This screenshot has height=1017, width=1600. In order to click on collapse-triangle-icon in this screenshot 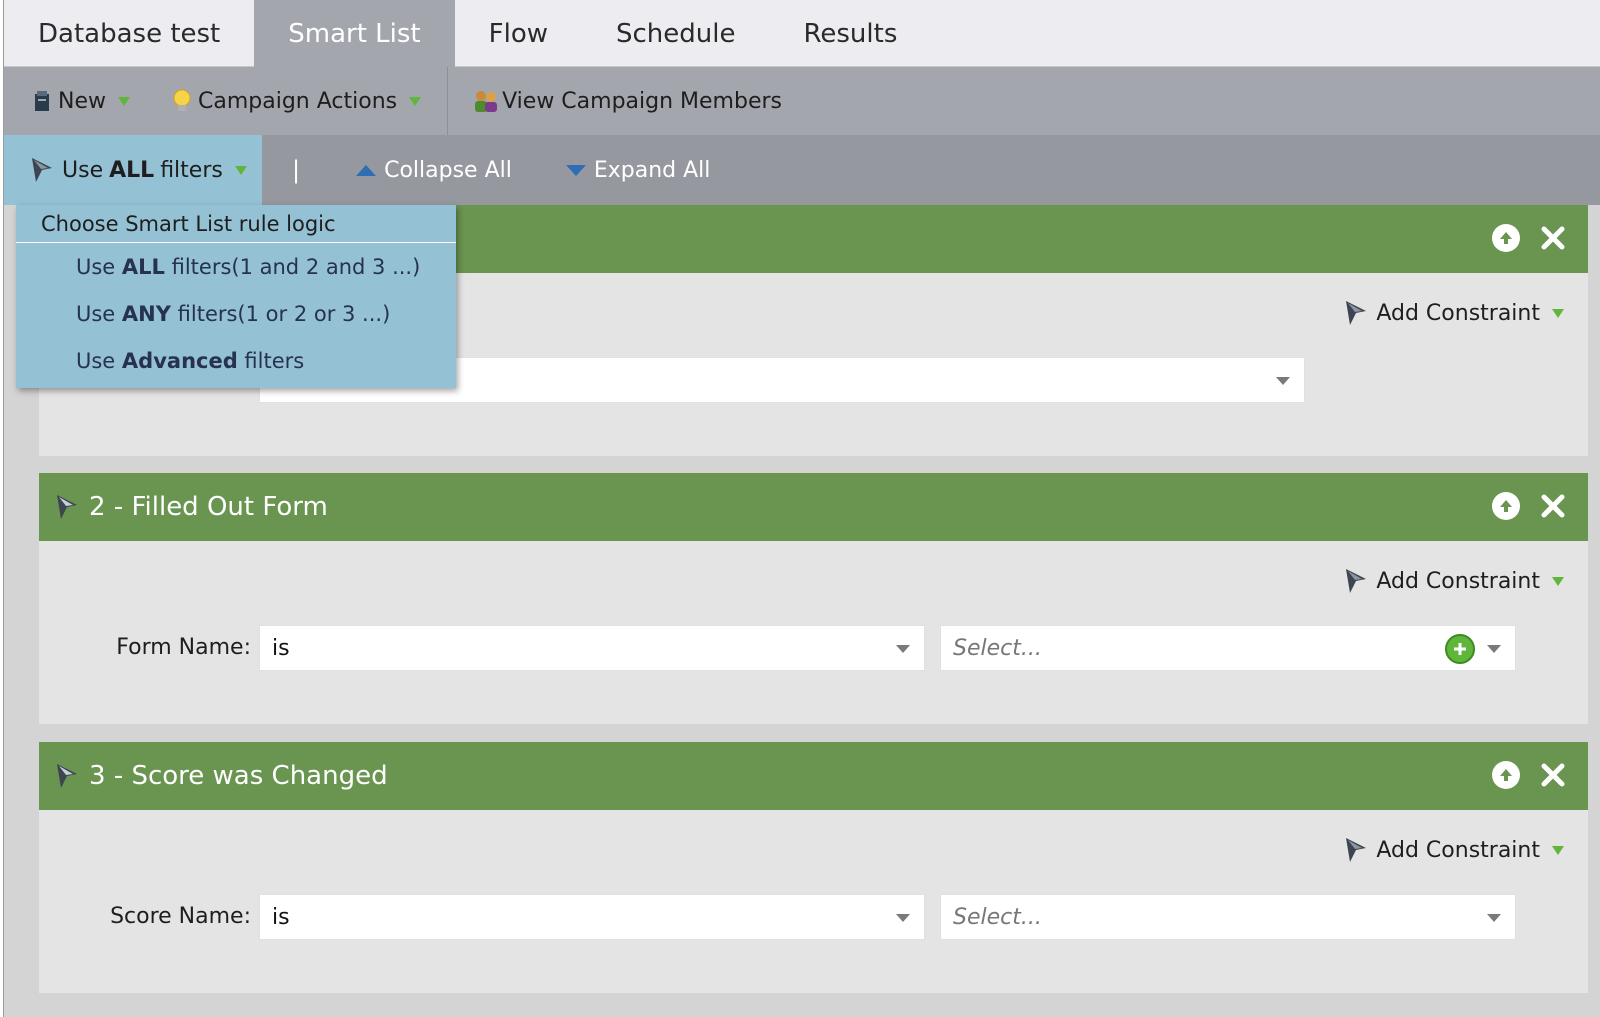, I will do `click(366, 170)`.